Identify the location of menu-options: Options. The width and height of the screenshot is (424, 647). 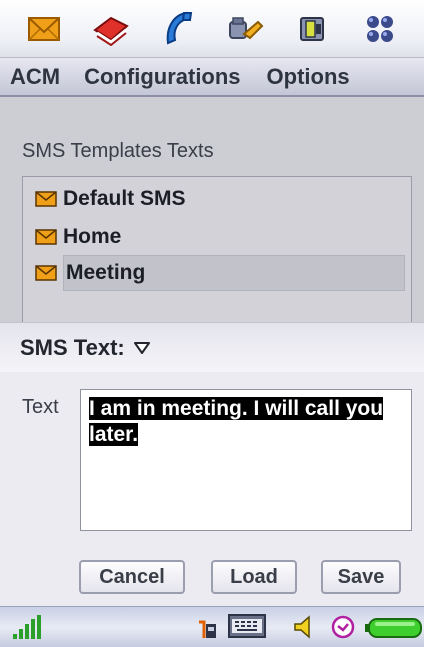
(308, 77).